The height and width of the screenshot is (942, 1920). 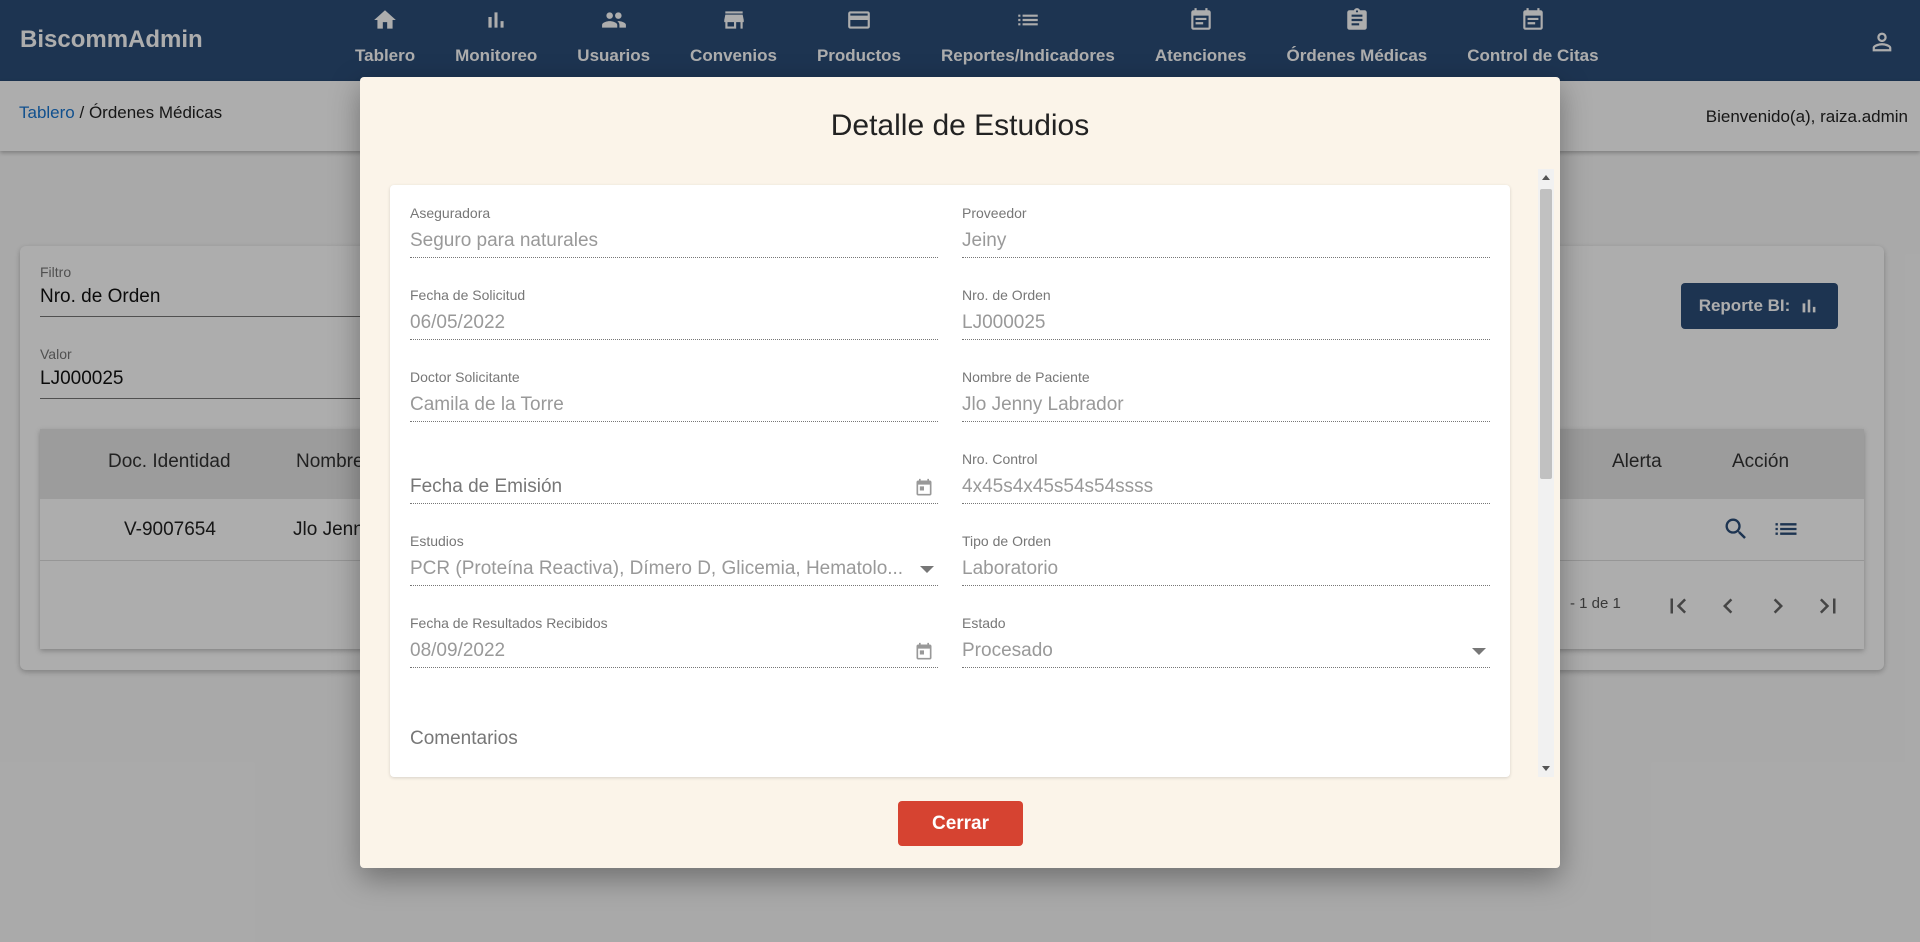 What do you see at coordinates (674, 654) in the screenshot?
I see `date-display: 08/09/2022` at bounding box center [674, 654].